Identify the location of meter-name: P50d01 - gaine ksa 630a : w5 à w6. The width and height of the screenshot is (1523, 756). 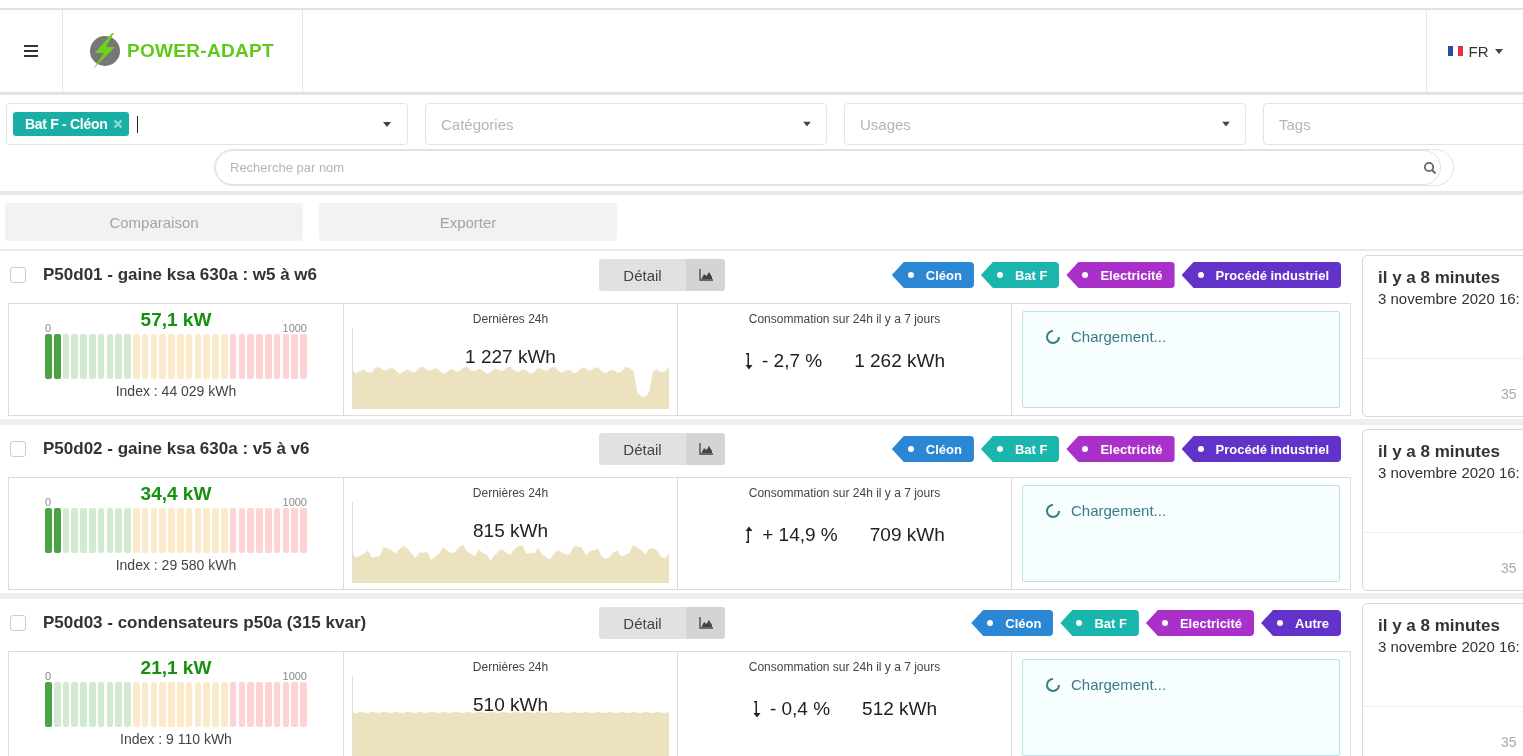
(181, 275).